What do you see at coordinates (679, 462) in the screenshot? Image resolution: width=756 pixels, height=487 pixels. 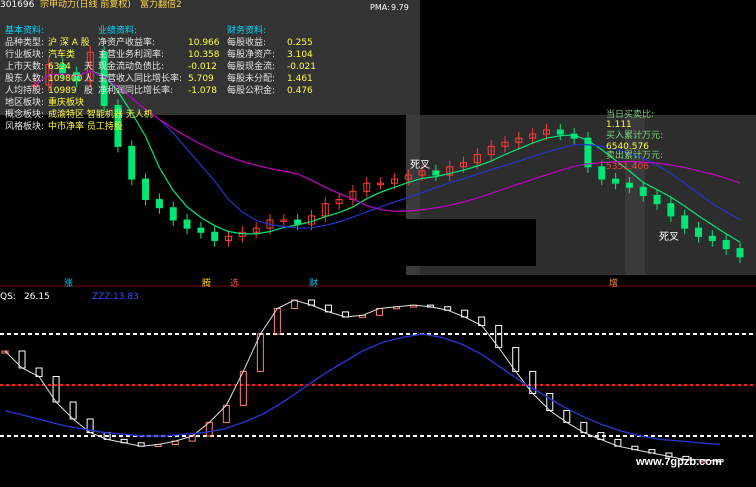 I see `watermark: www.7gpzb.com` at bounding box center [679, 462].